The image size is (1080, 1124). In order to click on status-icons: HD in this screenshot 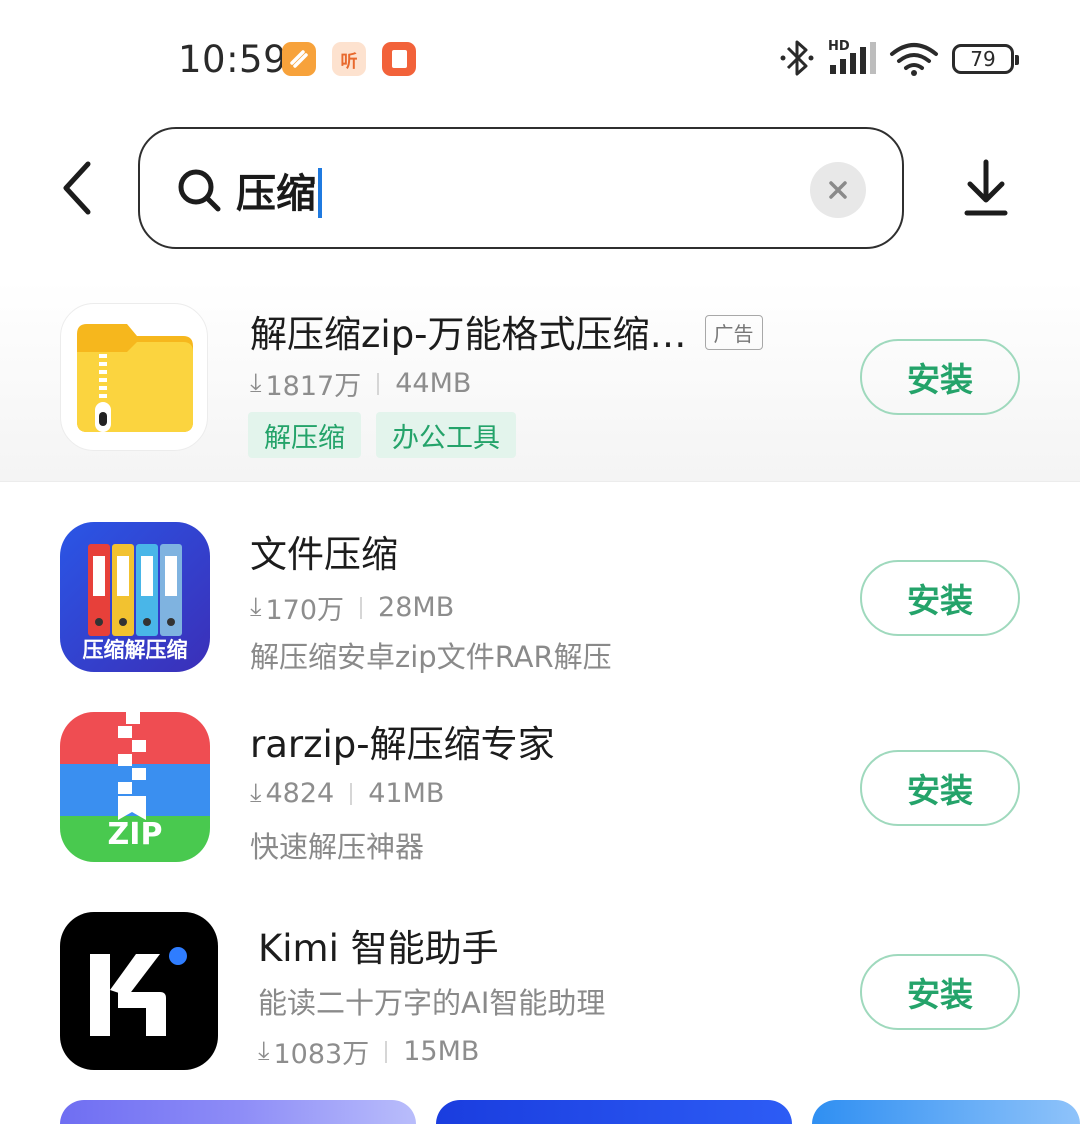, I will do `click(859, 57)`.